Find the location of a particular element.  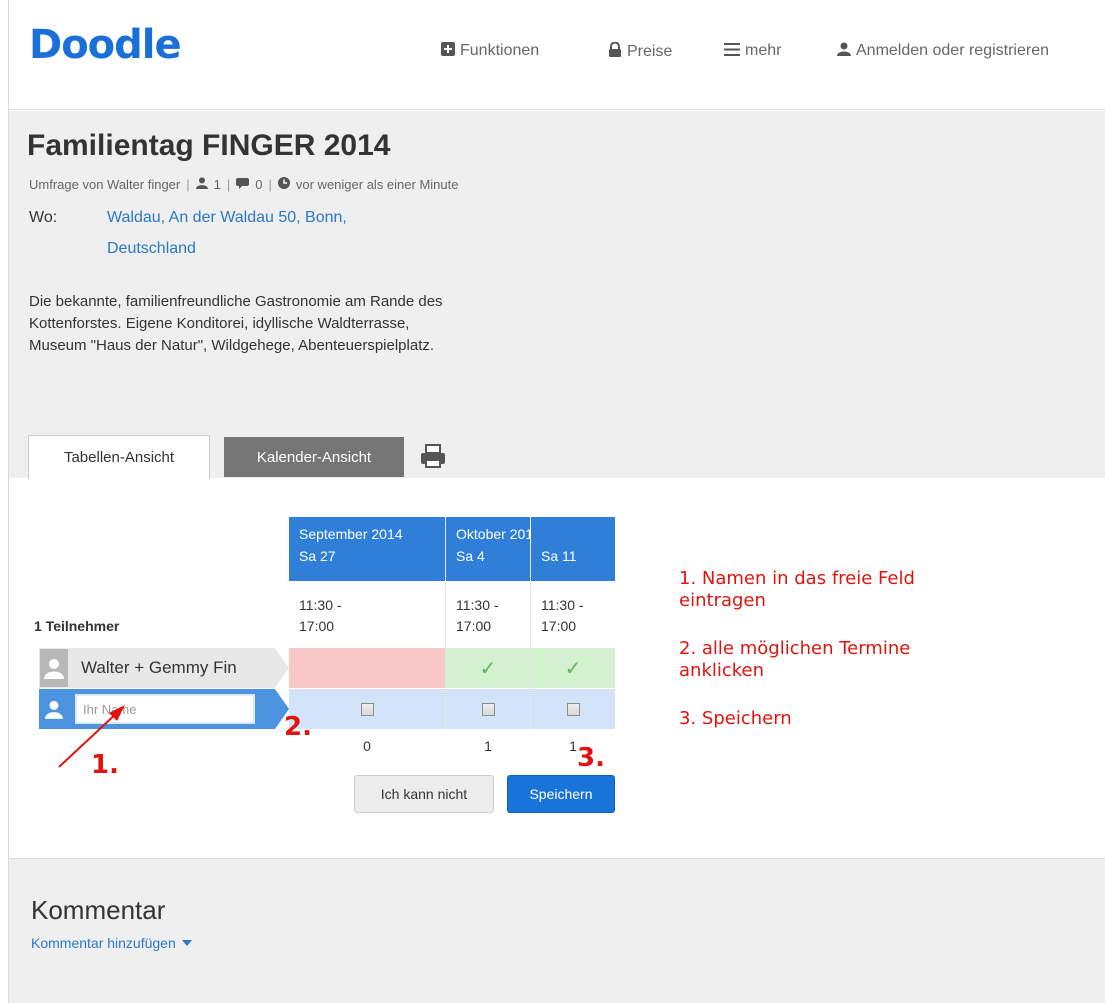

nav-login: Anmelden oder registrieren is located at coordinates (943, 51).